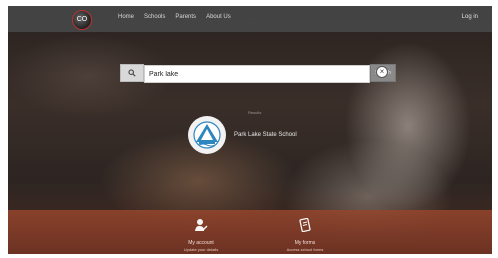 The width and height of the screenshot is (498, 258). What do you see at coordinates (154, 17) in the screenshot?
I see `nav-item-schools: Schools` at bounding box center [154, 17].